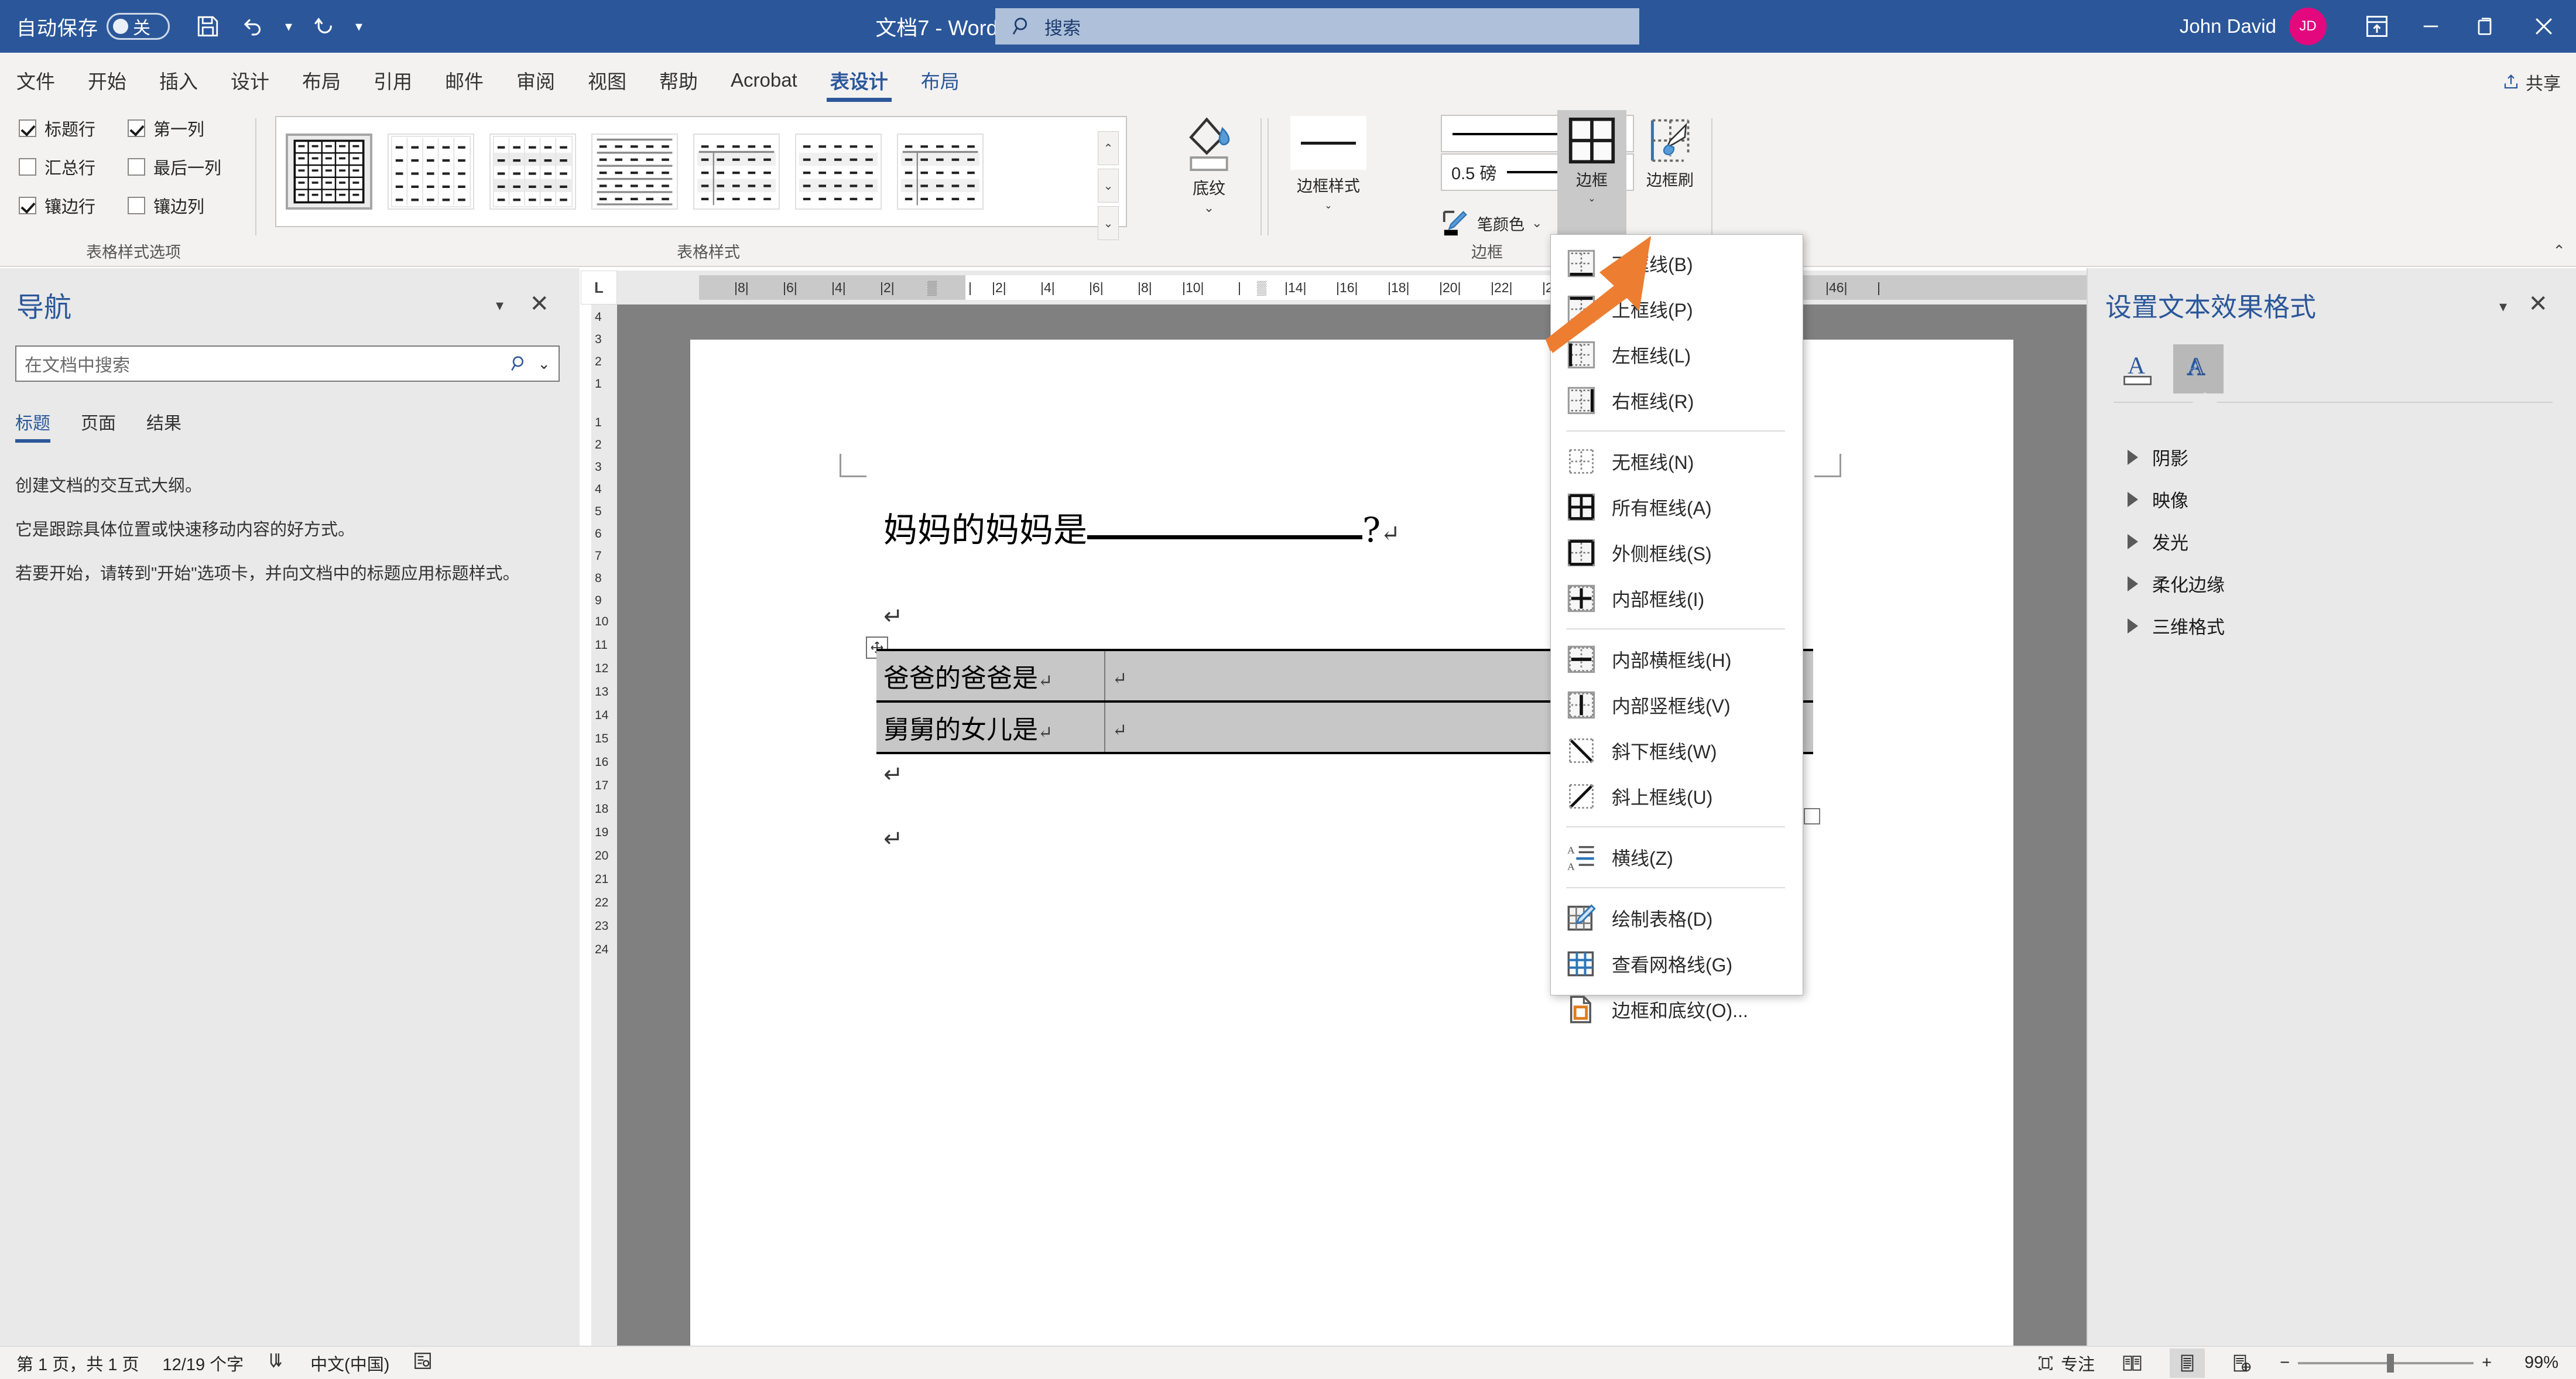 This screenshot has width=2576, height=1379. Describe the element at coordinates (423, 1363) in the screenshot. I see `accessibility-icon` at that location.